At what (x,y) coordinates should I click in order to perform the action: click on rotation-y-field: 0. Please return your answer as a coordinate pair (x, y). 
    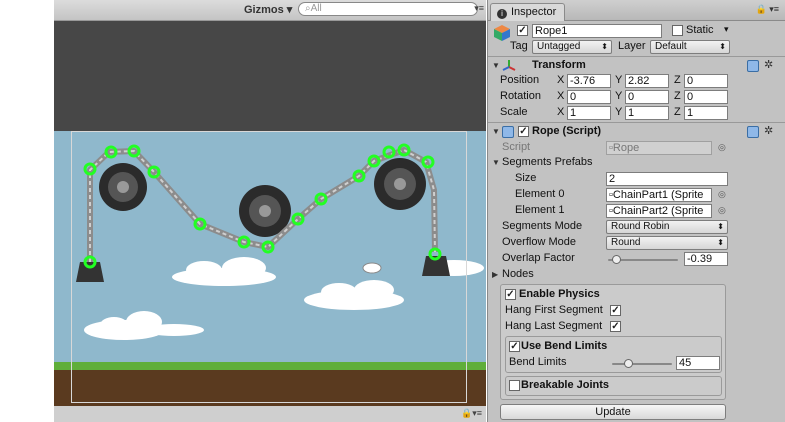
    Looking at the image, I should click on (647, 97).